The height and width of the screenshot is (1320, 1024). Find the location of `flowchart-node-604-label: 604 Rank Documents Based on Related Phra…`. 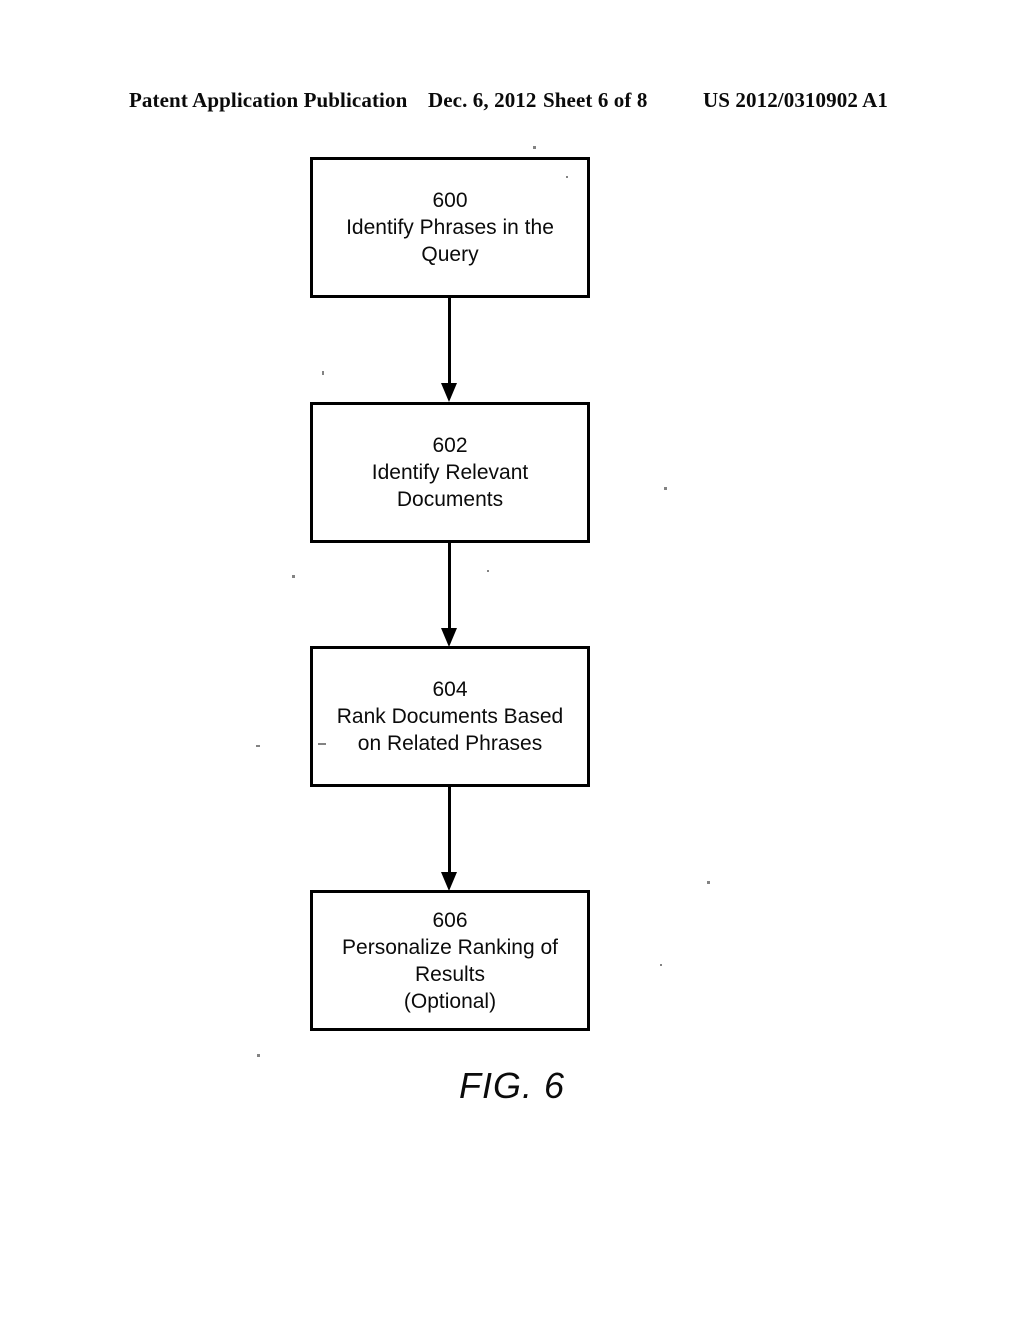

flowchart-node-604-label: 604 Rank Documents Based on Related Phra… is located at coordinates (450, 716).